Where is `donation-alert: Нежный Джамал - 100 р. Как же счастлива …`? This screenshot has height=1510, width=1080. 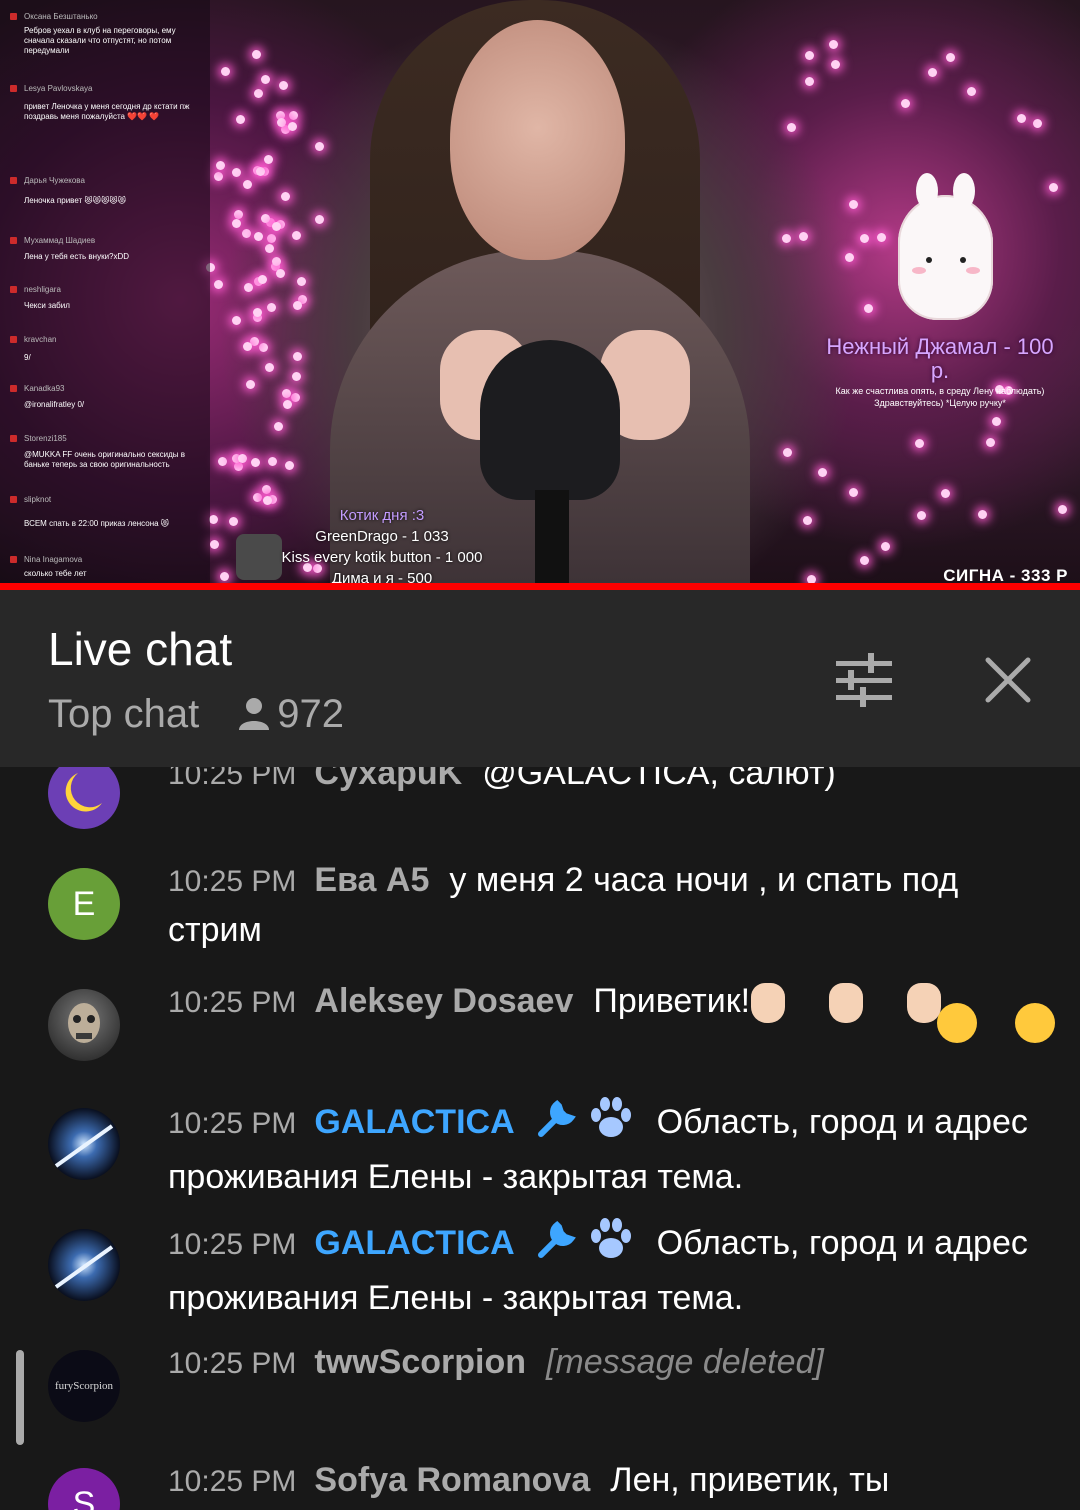 donation-alert: Нежный Джамал - 100 р. Как же счастлива … is located at coordinates (940, 372).